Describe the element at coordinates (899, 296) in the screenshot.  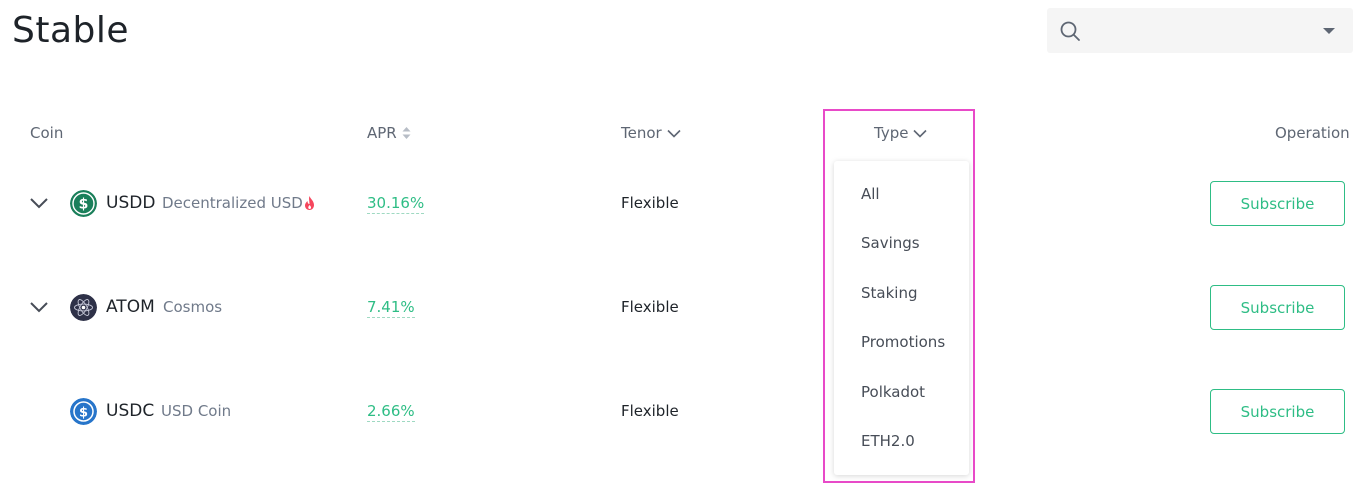
I see `highlight-box` at that location.